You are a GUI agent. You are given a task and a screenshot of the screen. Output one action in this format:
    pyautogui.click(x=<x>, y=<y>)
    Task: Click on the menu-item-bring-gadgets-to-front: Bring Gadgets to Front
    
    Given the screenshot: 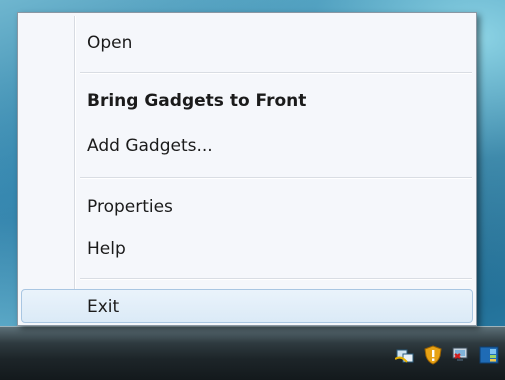 What is the action you would take?
    pyautogui.click(x=247, y=101)
    